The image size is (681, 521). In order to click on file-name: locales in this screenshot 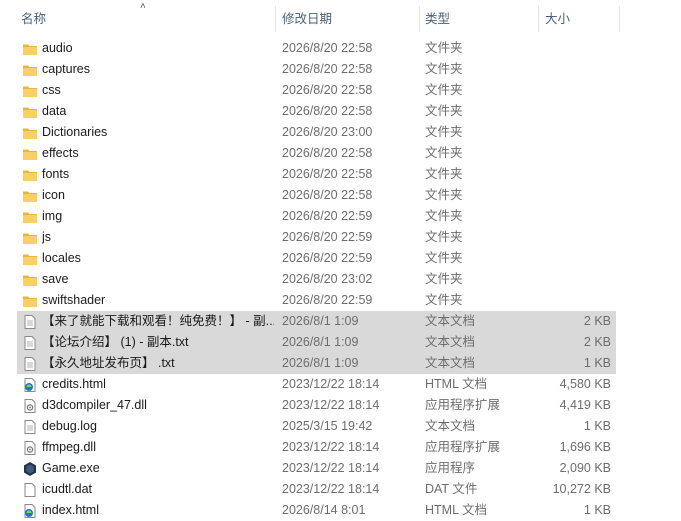, I will do `click(61, 258)`.